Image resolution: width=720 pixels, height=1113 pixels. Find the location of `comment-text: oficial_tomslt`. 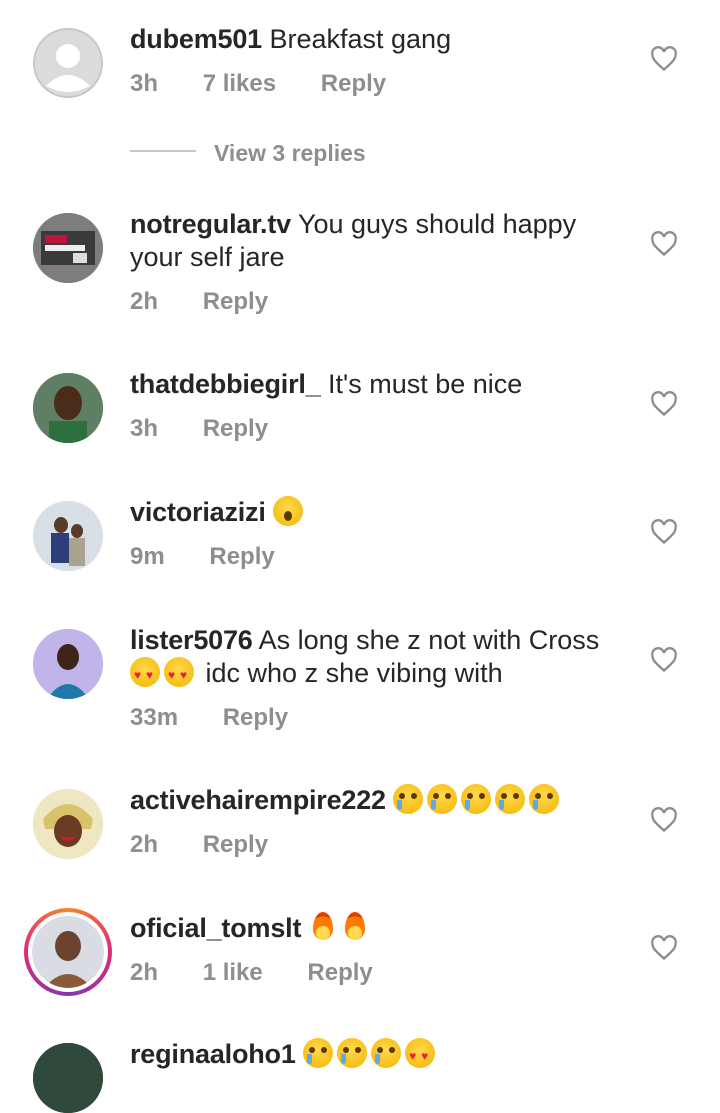

comment-text: oficial_tomslt is located at coordinates (380, 928).